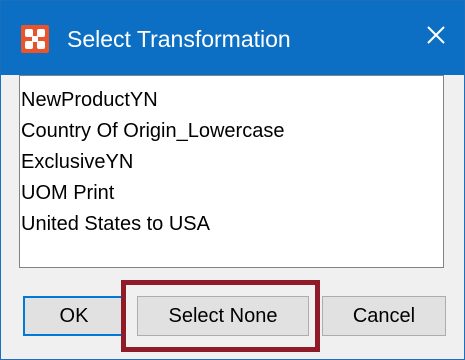 Image resolution: width=465 pixels, height=360 pixels. What do you see at coordinates (231, 100) in the screenshot?
I see `list-item: NewProductYN` at bounding box center [231, 100].